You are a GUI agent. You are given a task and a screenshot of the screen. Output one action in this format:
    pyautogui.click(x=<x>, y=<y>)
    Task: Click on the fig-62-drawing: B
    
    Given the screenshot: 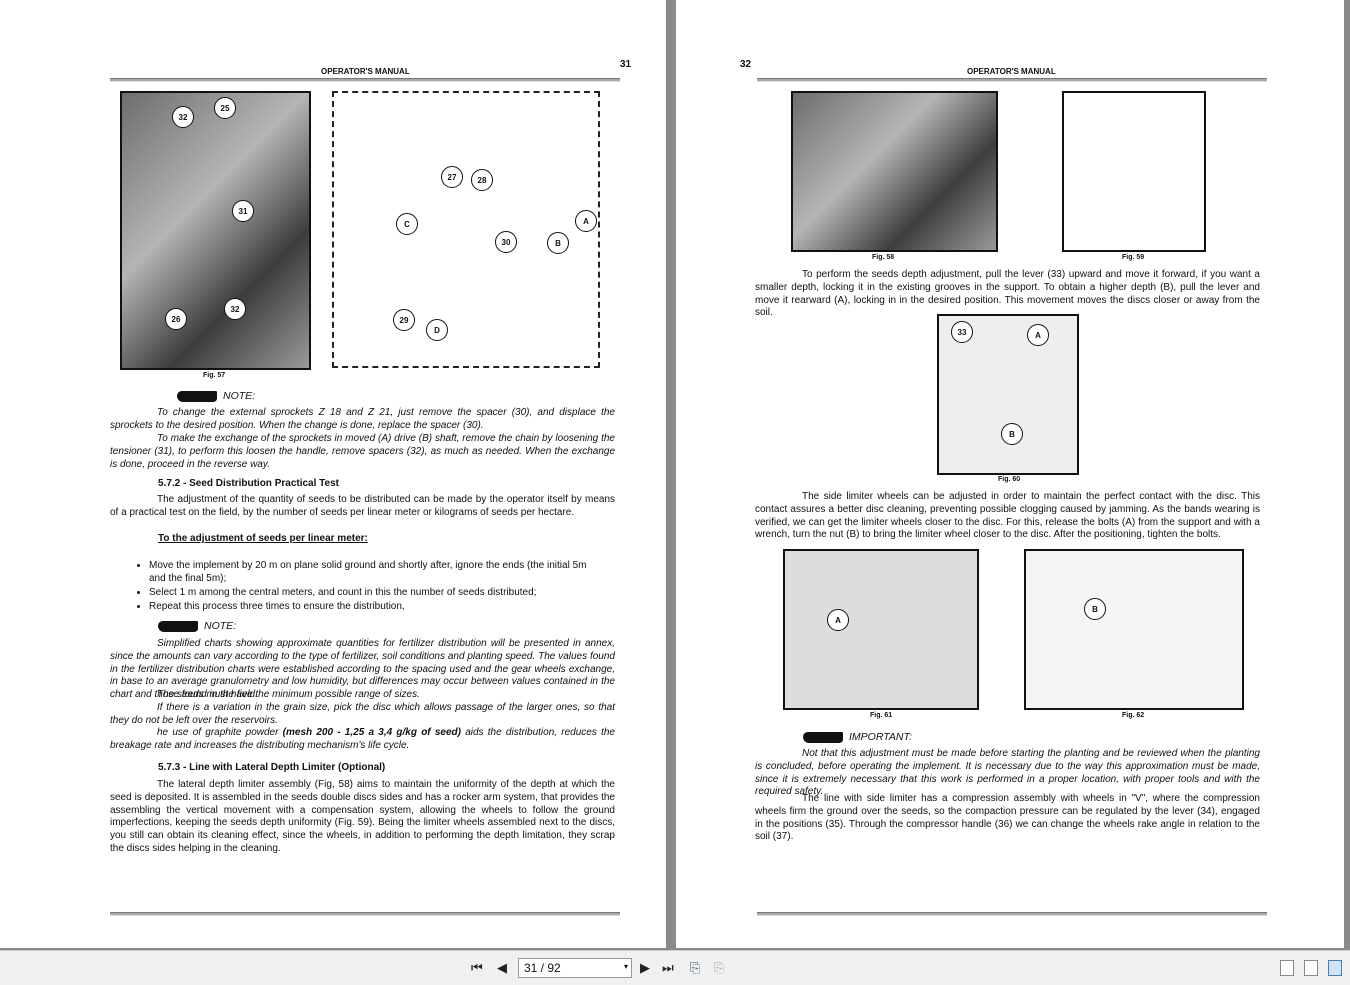 What is the action you would take?
    pyautogui.click(x=1134, y=629)
    